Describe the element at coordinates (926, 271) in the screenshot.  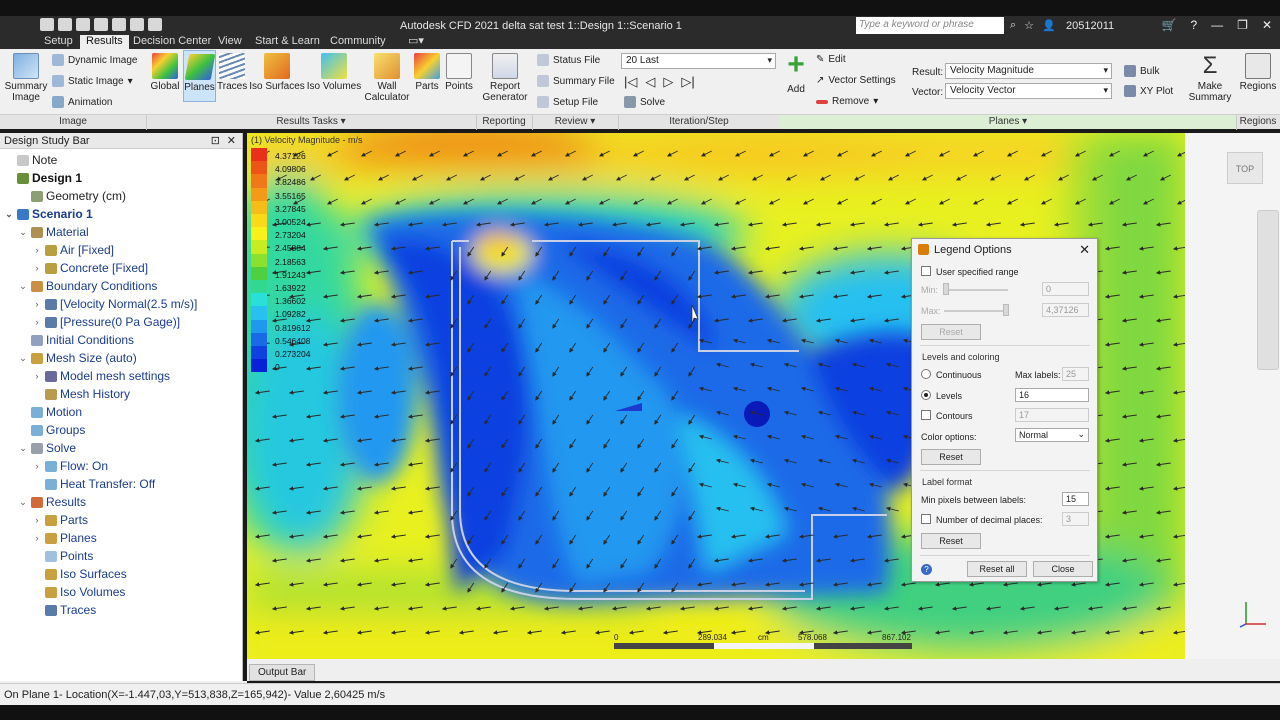
I see `user-range-checkbox` at that location.